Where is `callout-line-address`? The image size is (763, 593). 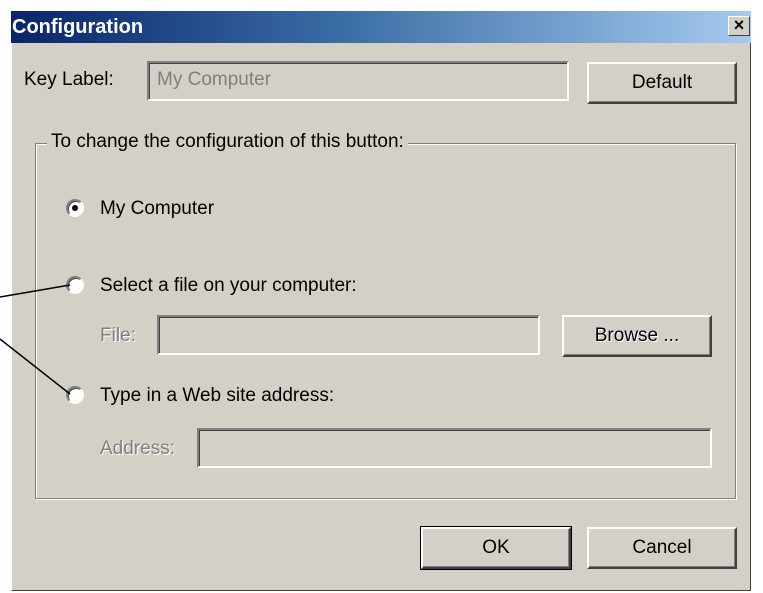 callout-line-address is located at coordinates (35, 366).